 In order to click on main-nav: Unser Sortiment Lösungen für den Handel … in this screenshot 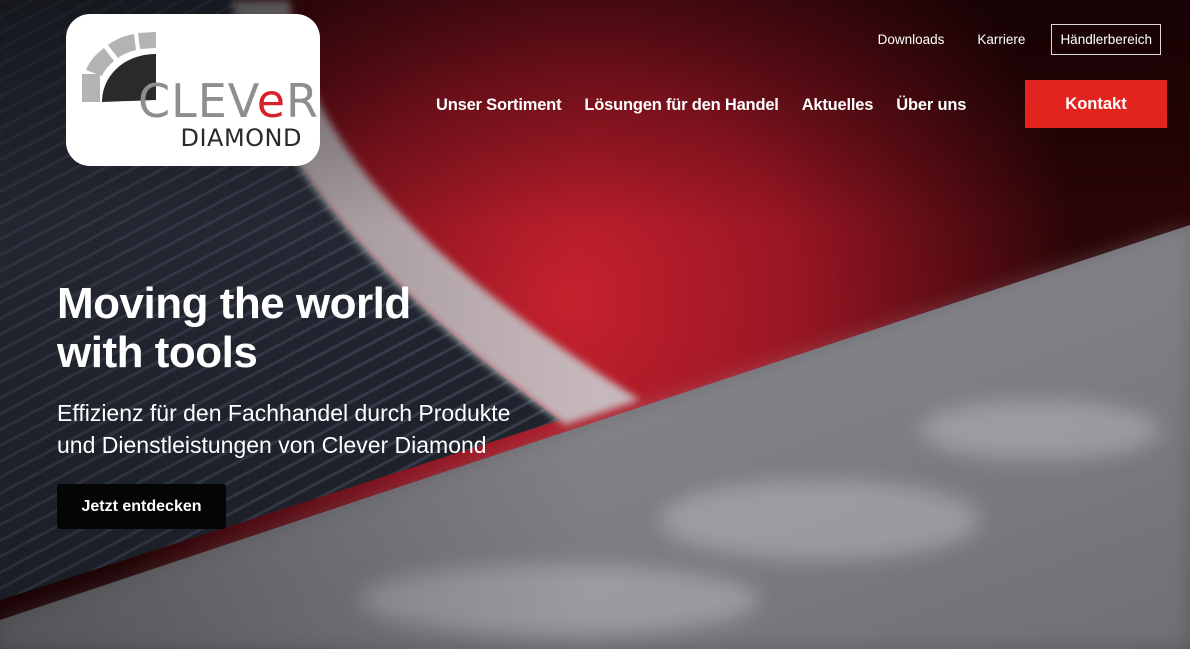, I will do `click(712, 105)`.